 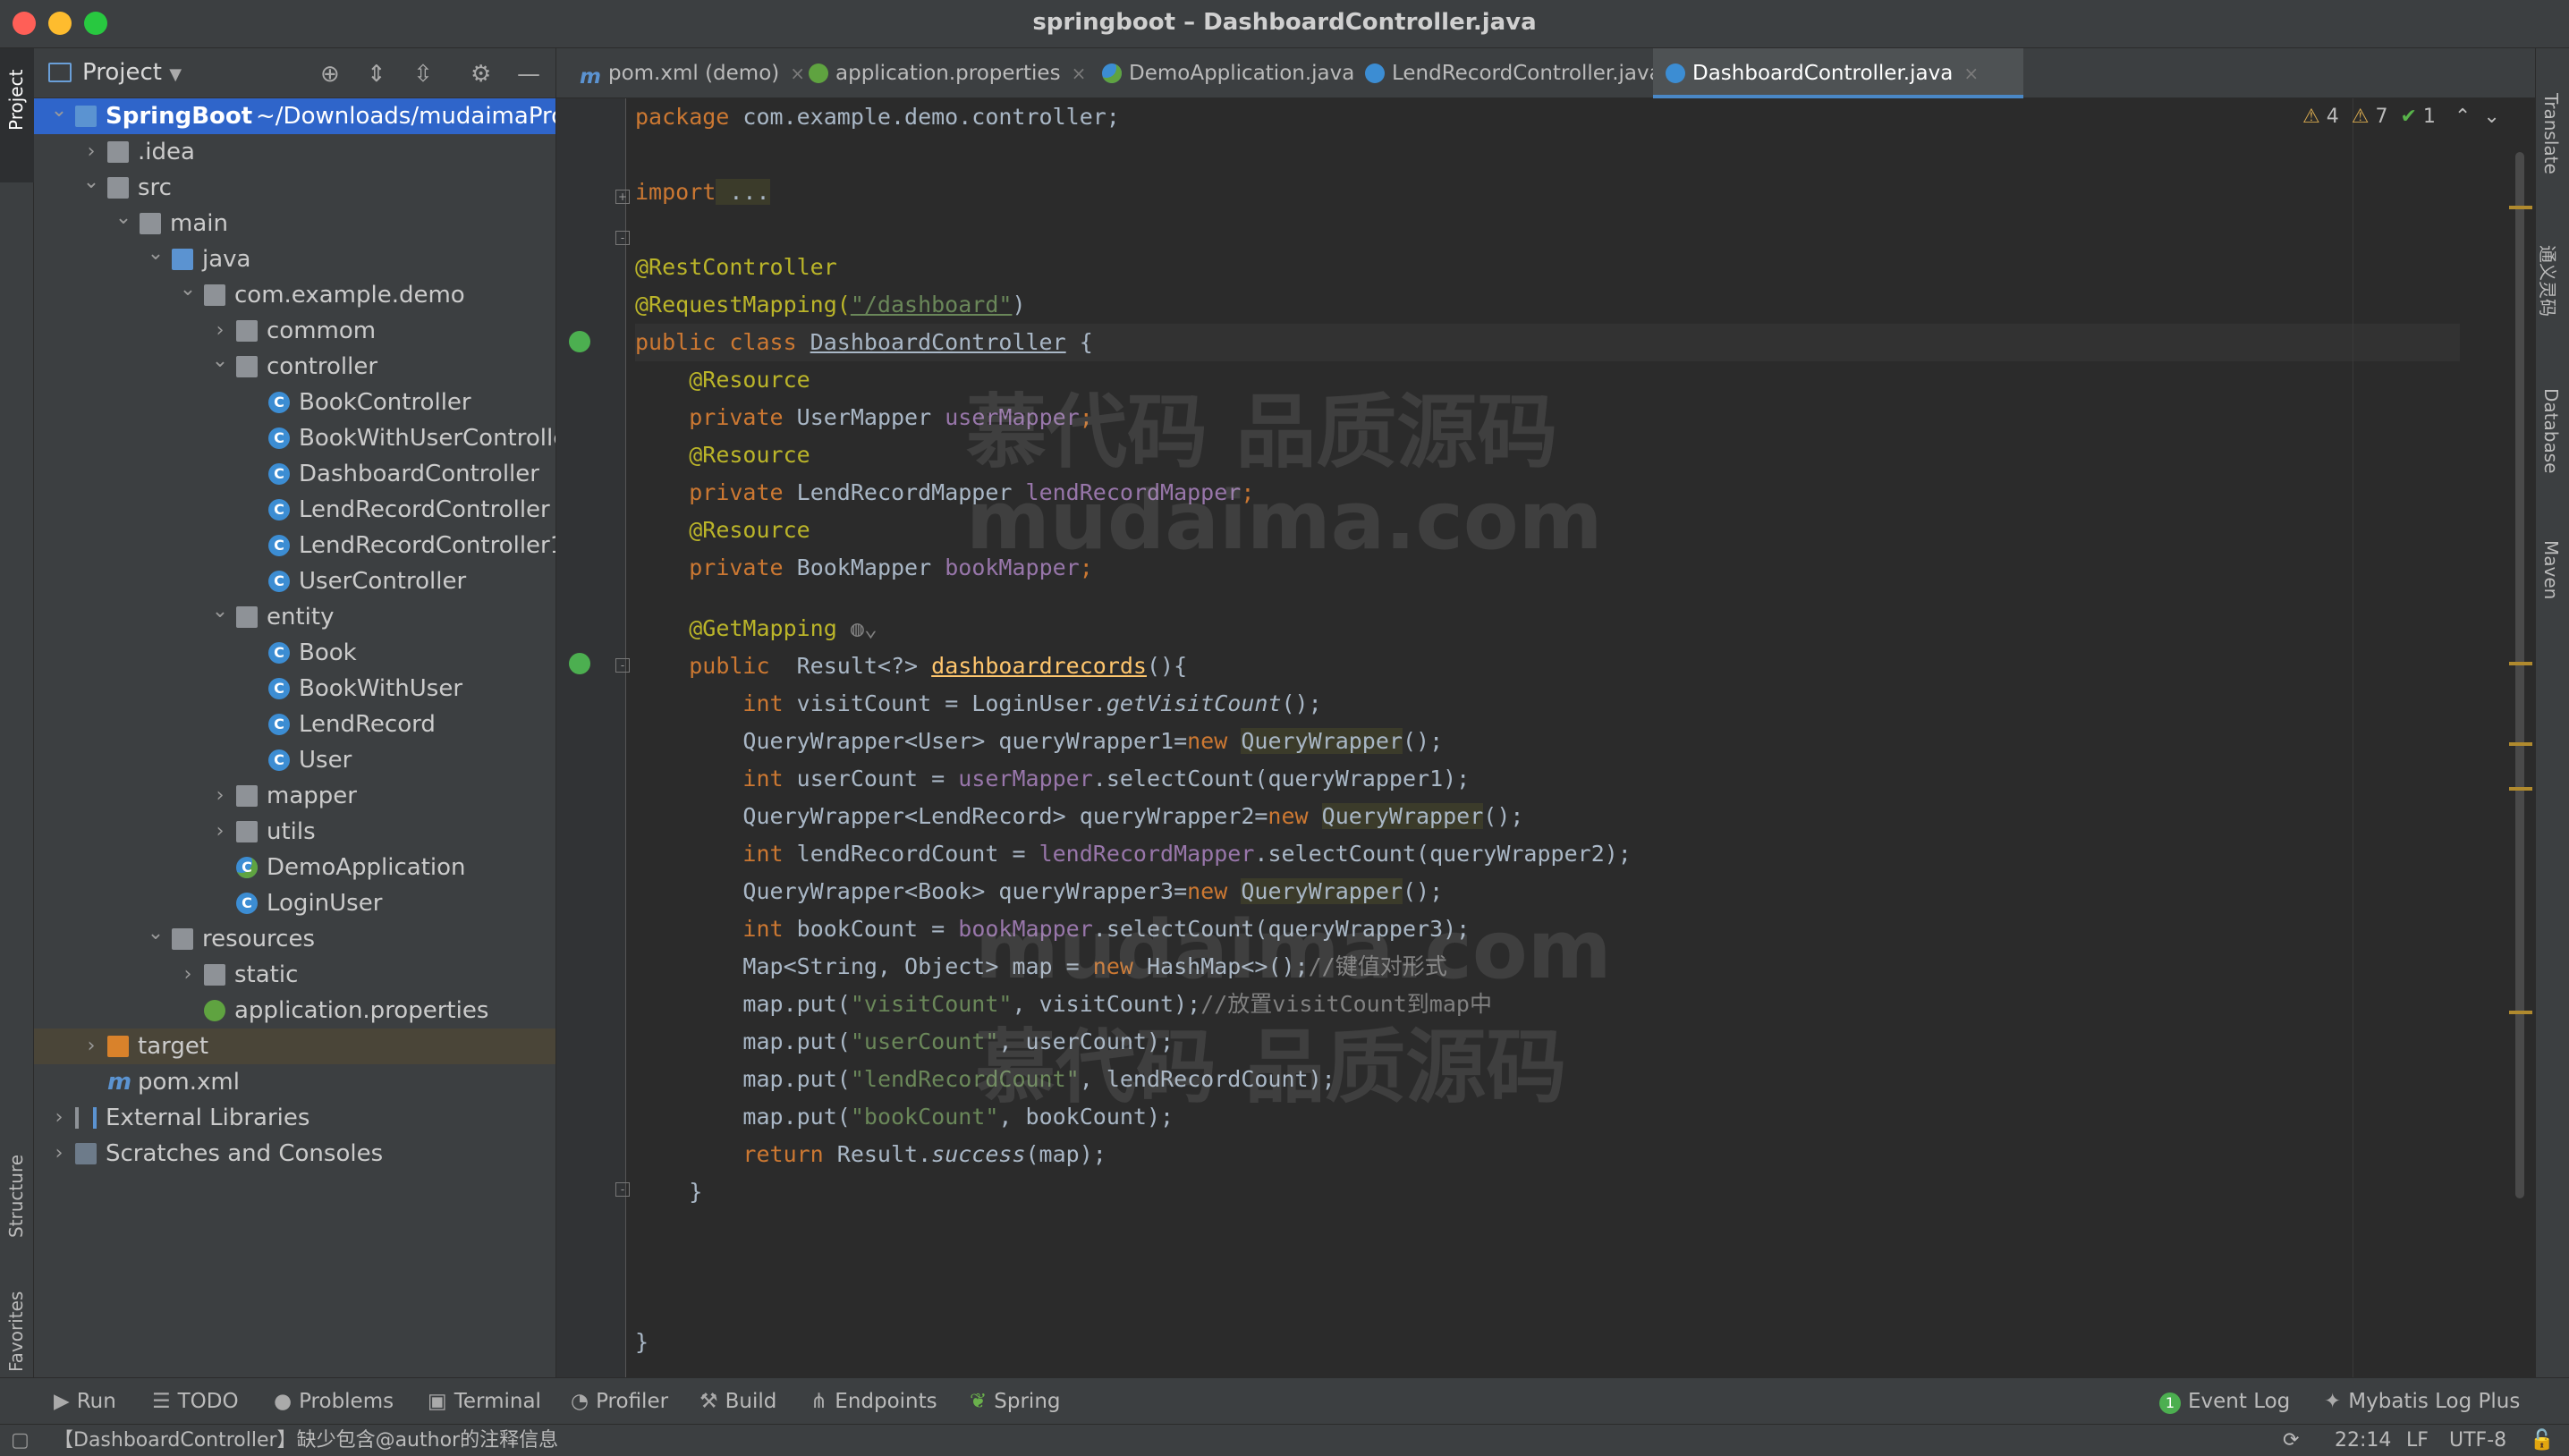 I want to click on project-view-selector: Project ▼, so click(x=132, y=72).